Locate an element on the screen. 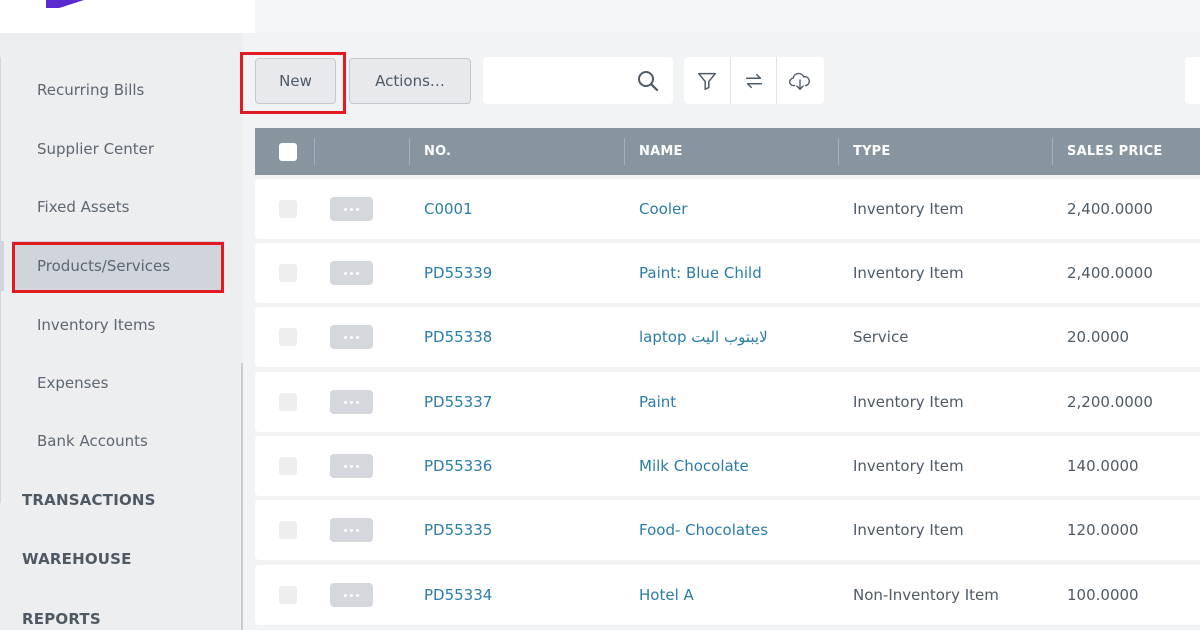  column-header-no: NO. is located at coordinates (437, 151).